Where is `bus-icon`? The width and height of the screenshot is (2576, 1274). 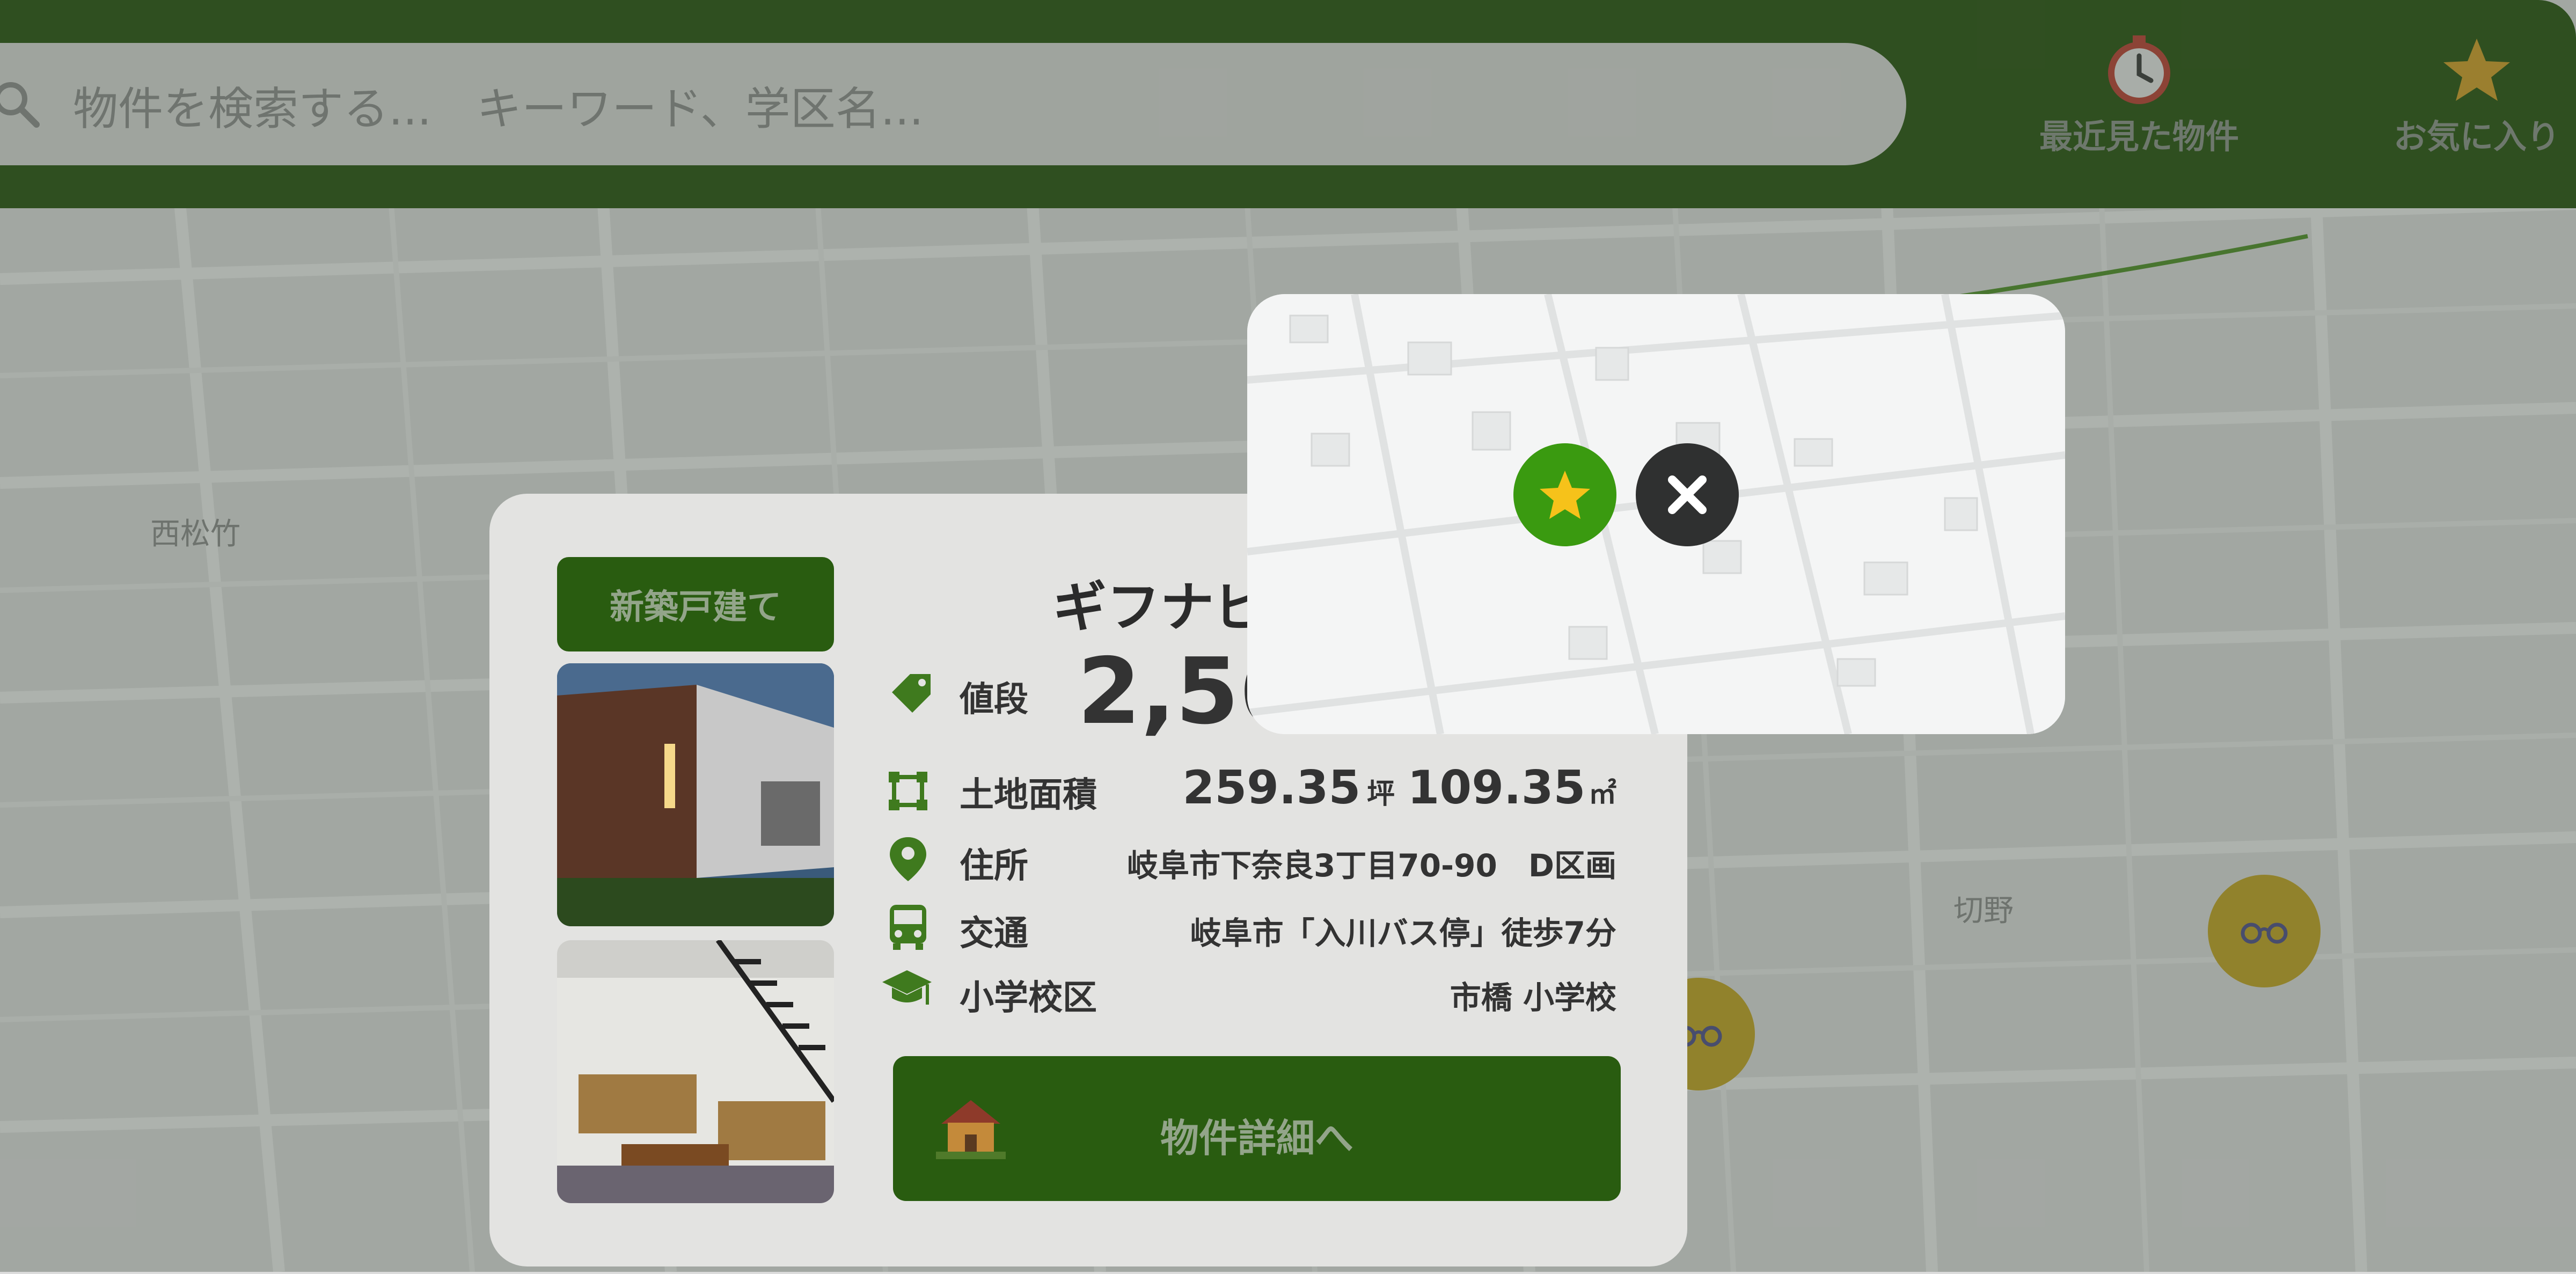 bus-icon is located at coordinates (908, 927).